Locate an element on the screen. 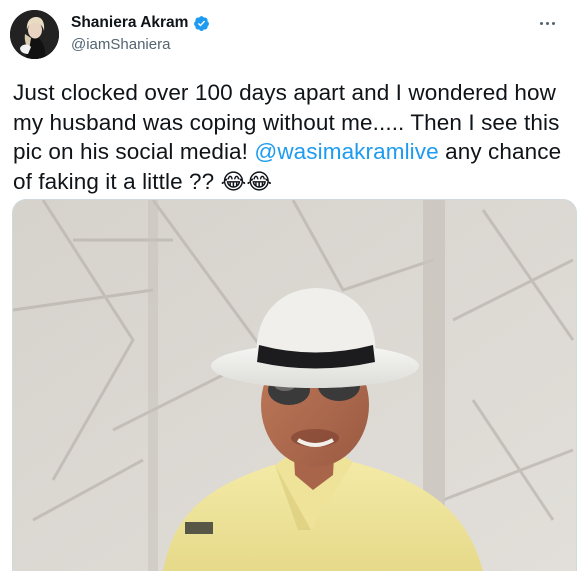 The height and width of the screenshot is (571, 587). laughing-emoji-icon: 😂😂 is located at coordinates (246, 182).